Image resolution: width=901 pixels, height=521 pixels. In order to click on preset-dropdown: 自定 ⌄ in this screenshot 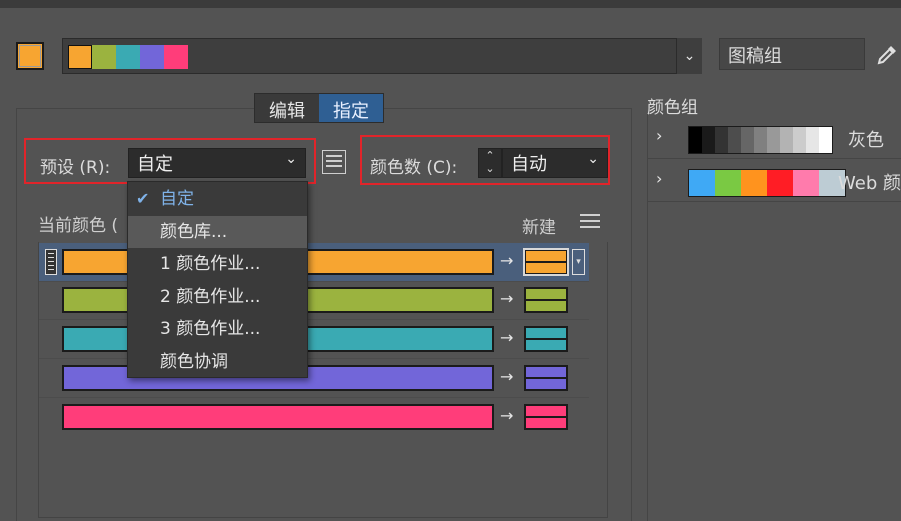, I will do `click(217, 163)`.